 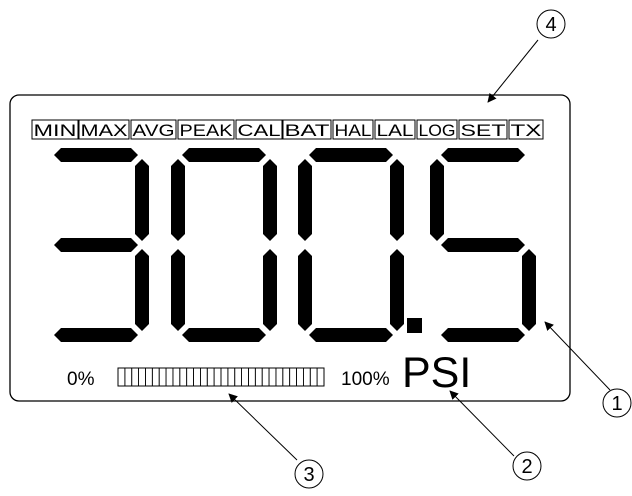 I want to click on svg-text: 3, so click(x=308, y=475).